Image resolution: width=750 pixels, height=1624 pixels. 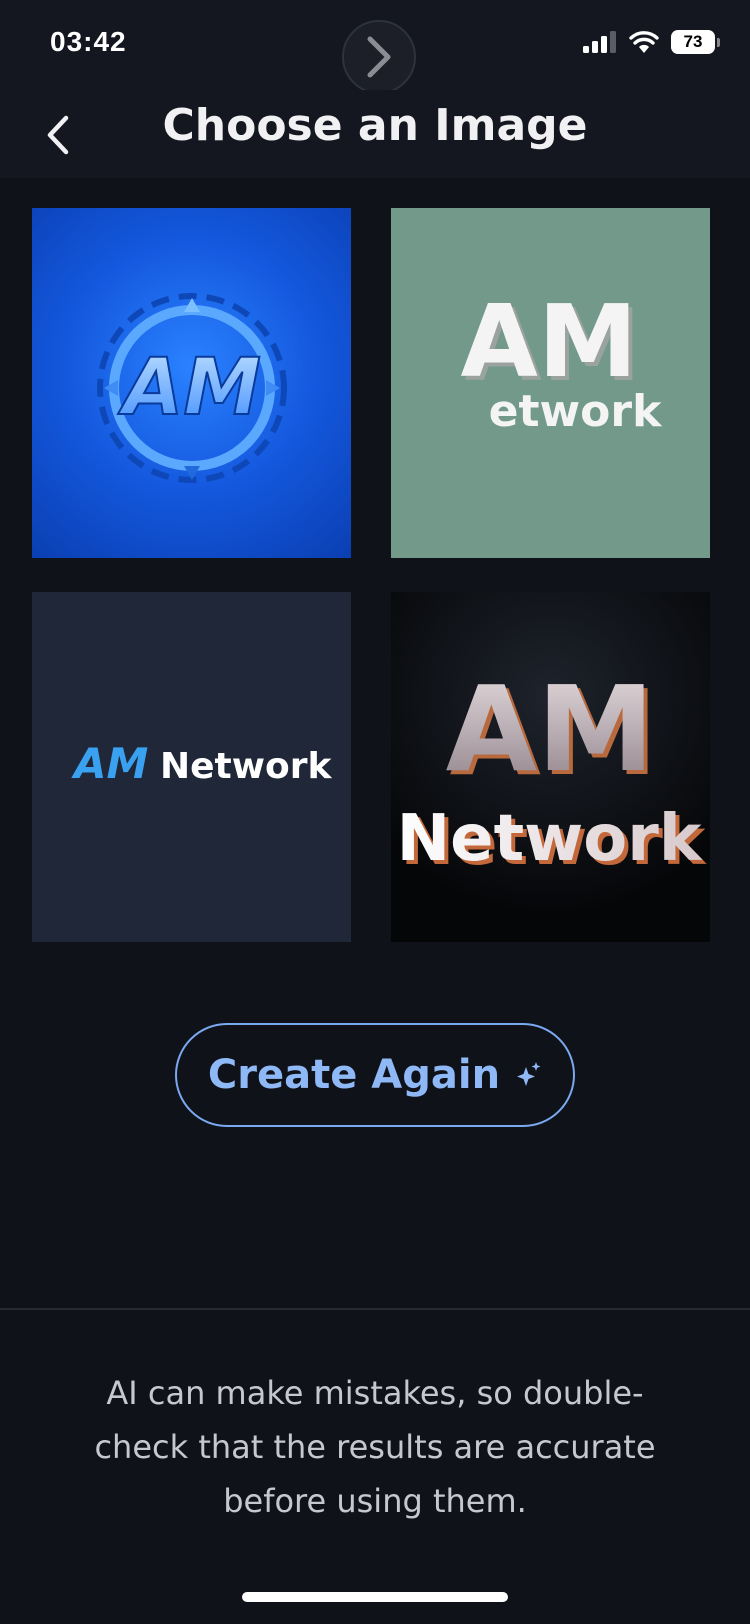 What do you see at coordinates (549, 341) in the screenshot?
I see `image-2-label: AM` at bounding box center [549, 341].